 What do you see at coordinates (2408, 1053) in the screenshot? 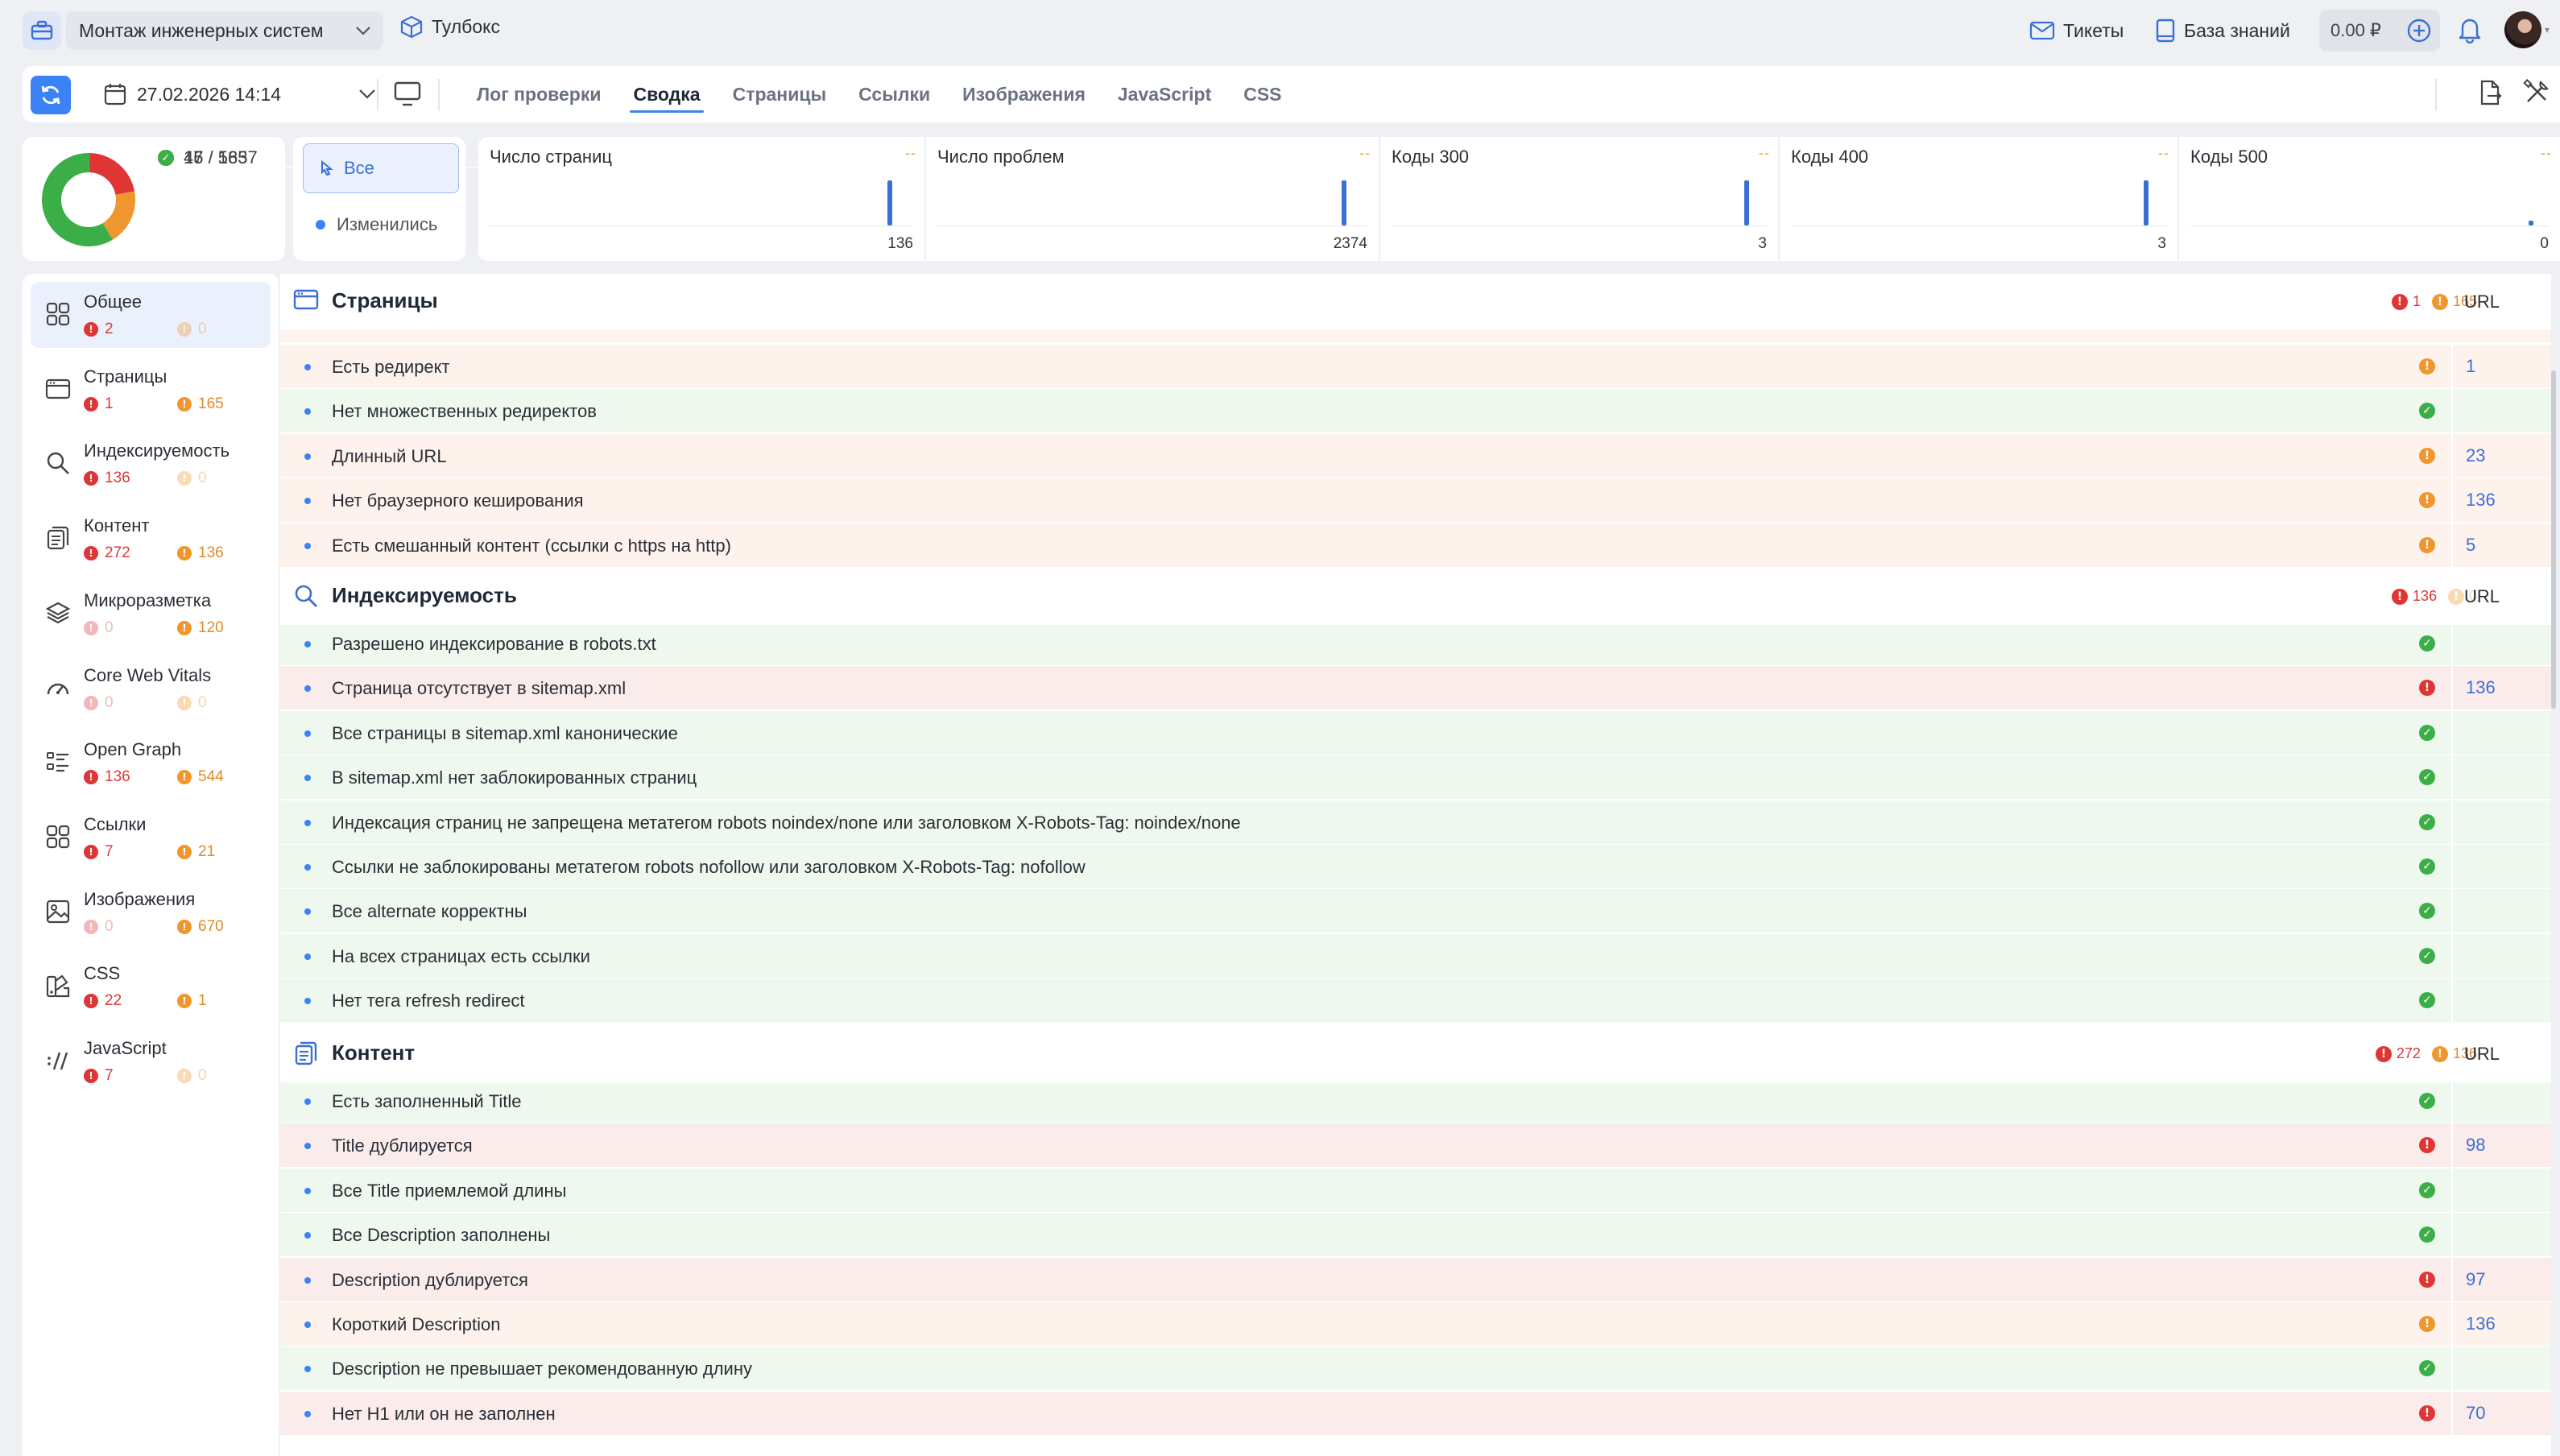
I see `error-count-value: 272` at bounding box center [2408, 1053].